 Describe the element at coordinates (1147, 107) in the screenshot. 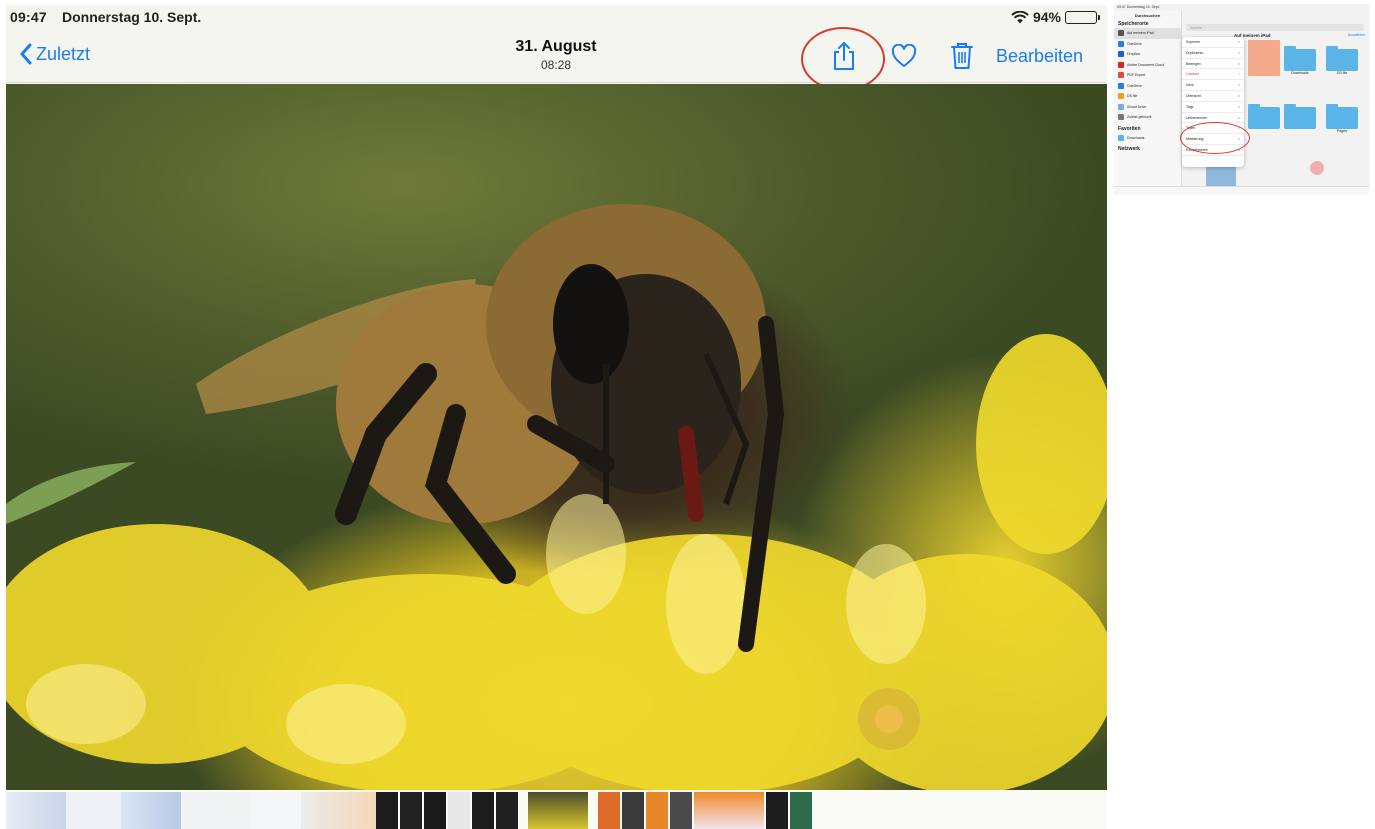

I see `inset-sidebar-item: iCloud Drive` at that location.